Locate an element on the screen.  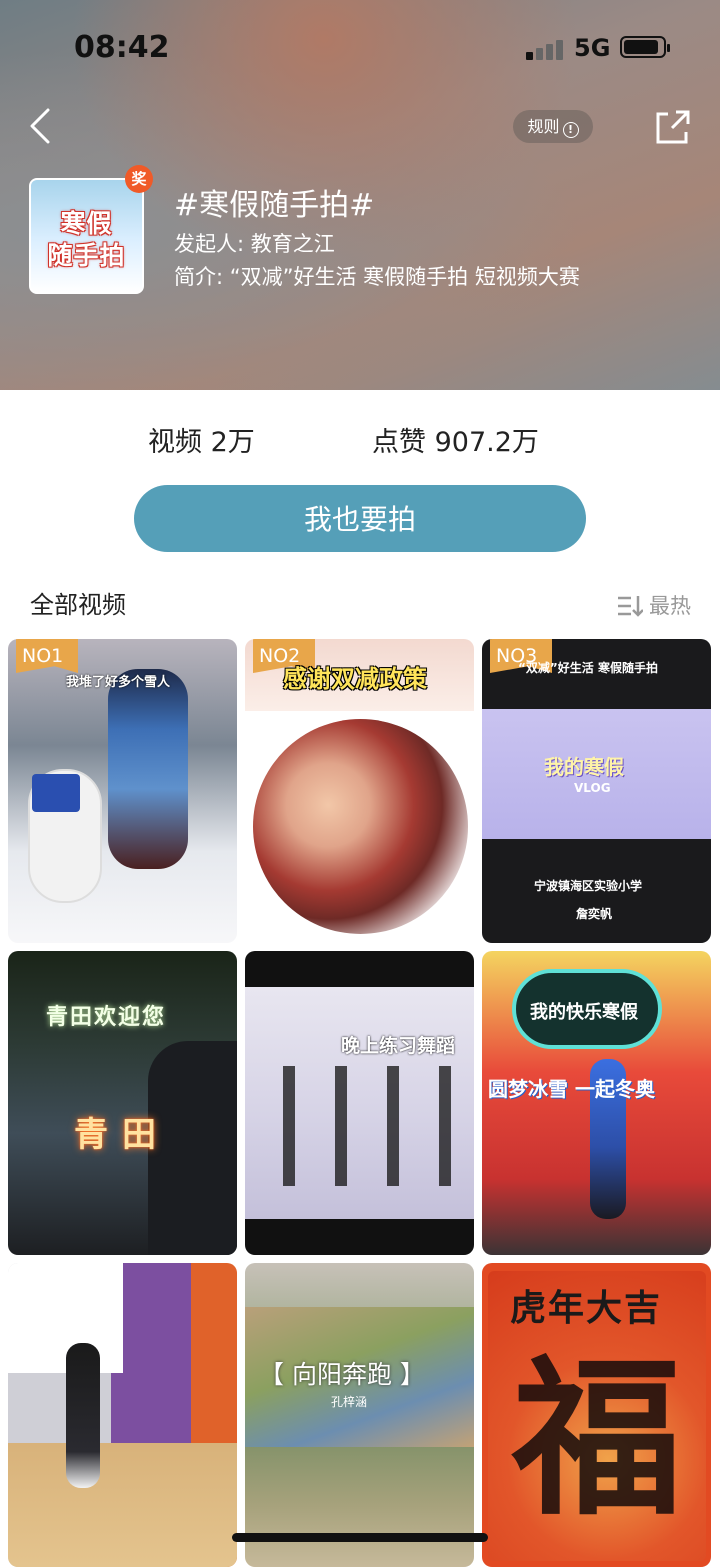
video-caption: 我的寒假 is located at coordinates (584, 767).